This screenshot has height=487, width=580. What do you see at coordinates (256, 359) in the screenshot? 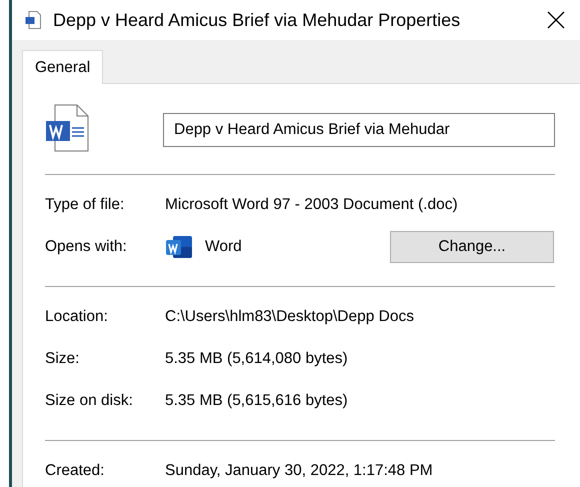
I see `field-value: 5.35 MB (5,614,080 bytes)` at bounding box center [256, 359].